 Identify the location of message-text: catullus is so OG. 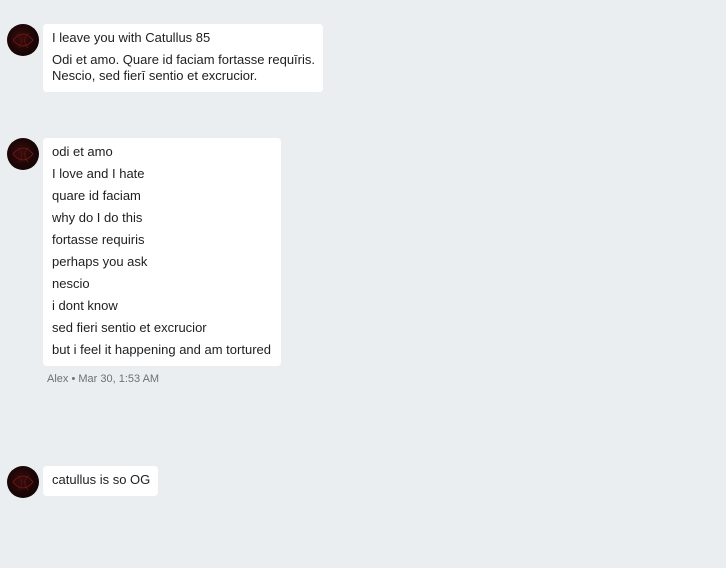
(101, 479).